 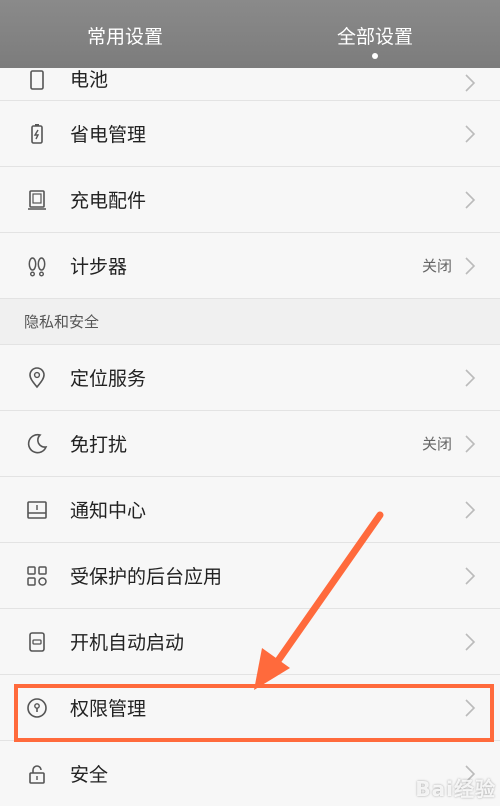 I want to click on row-notification-center: 通知中心, so click(x=250, y=510).